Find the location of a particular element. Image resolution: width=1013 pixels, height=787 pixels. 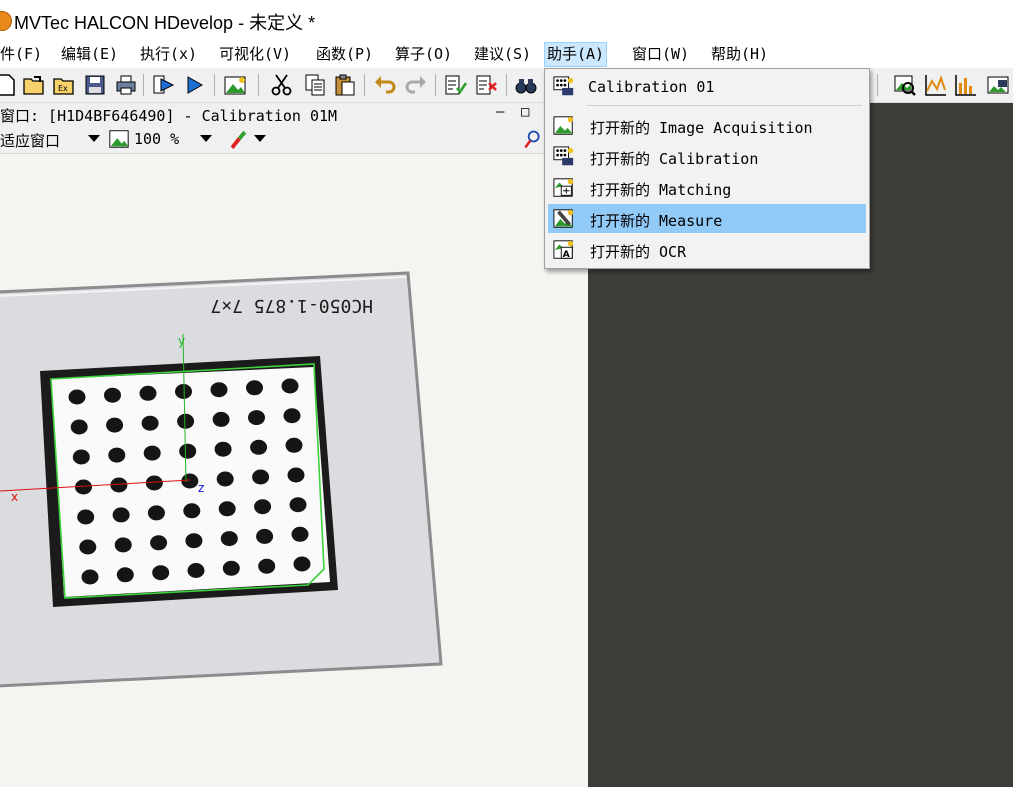

menu-edit: 编辑(E) is located at coordinates (89, 54).